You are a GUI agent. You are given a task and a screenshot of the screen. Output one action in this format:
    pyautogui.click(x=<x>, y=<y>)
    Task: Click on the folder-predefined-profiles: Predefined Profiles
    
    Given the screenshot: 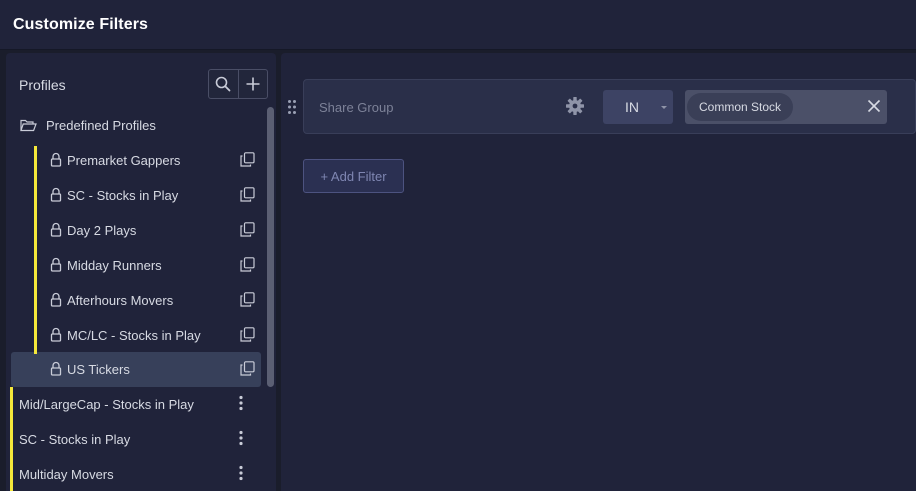 What is the action you would take?
    pyautogui.click(x=88, y=125)
    